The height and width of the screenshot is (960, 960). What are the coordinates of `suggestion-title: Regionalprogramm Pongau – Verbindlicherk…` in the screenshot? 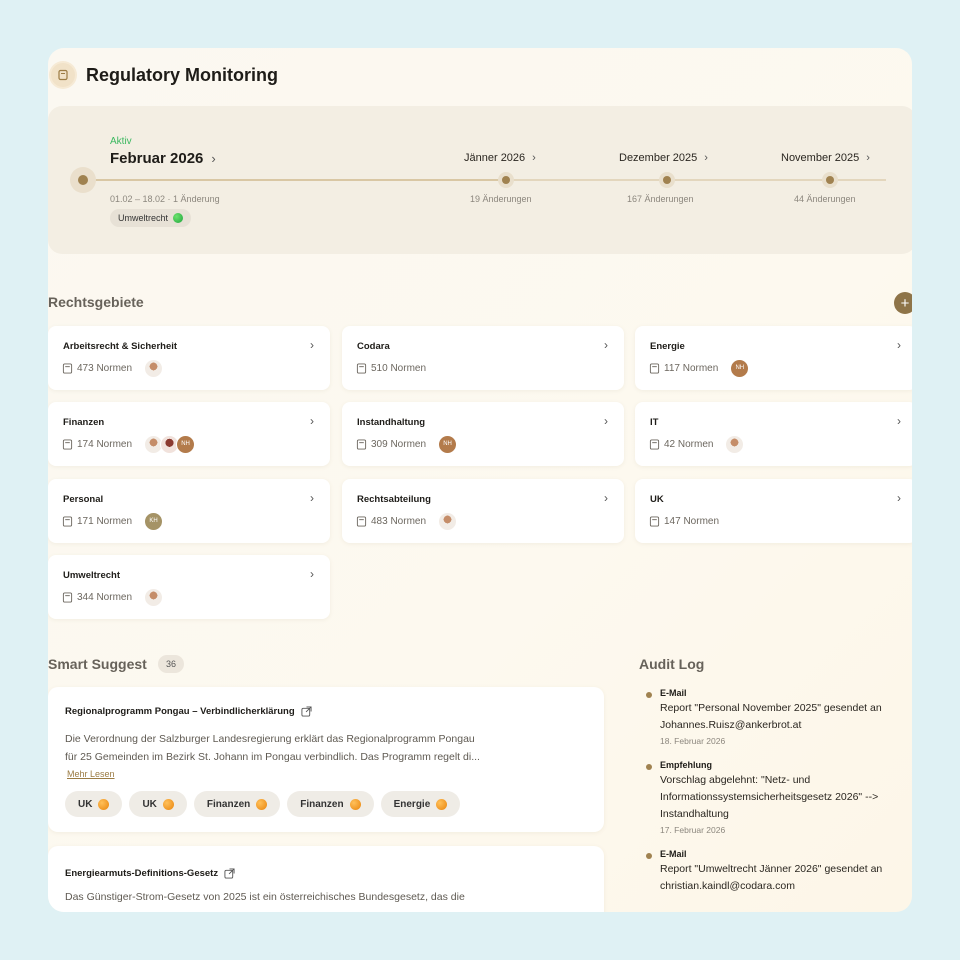 It's located at (188, 711).